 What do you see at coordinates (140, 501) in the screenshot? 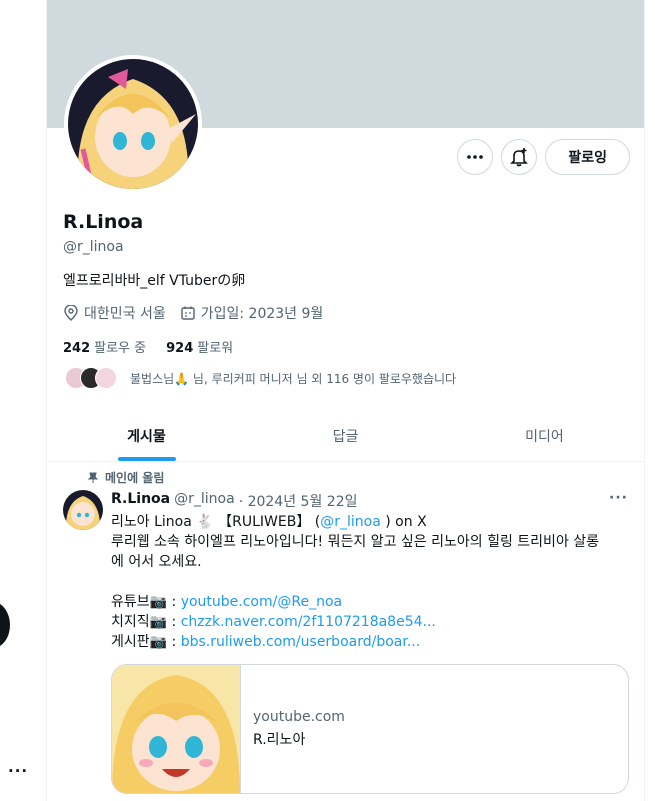
I see `tweet-author-name: R.Linoa` at bounding box center [140, 501].